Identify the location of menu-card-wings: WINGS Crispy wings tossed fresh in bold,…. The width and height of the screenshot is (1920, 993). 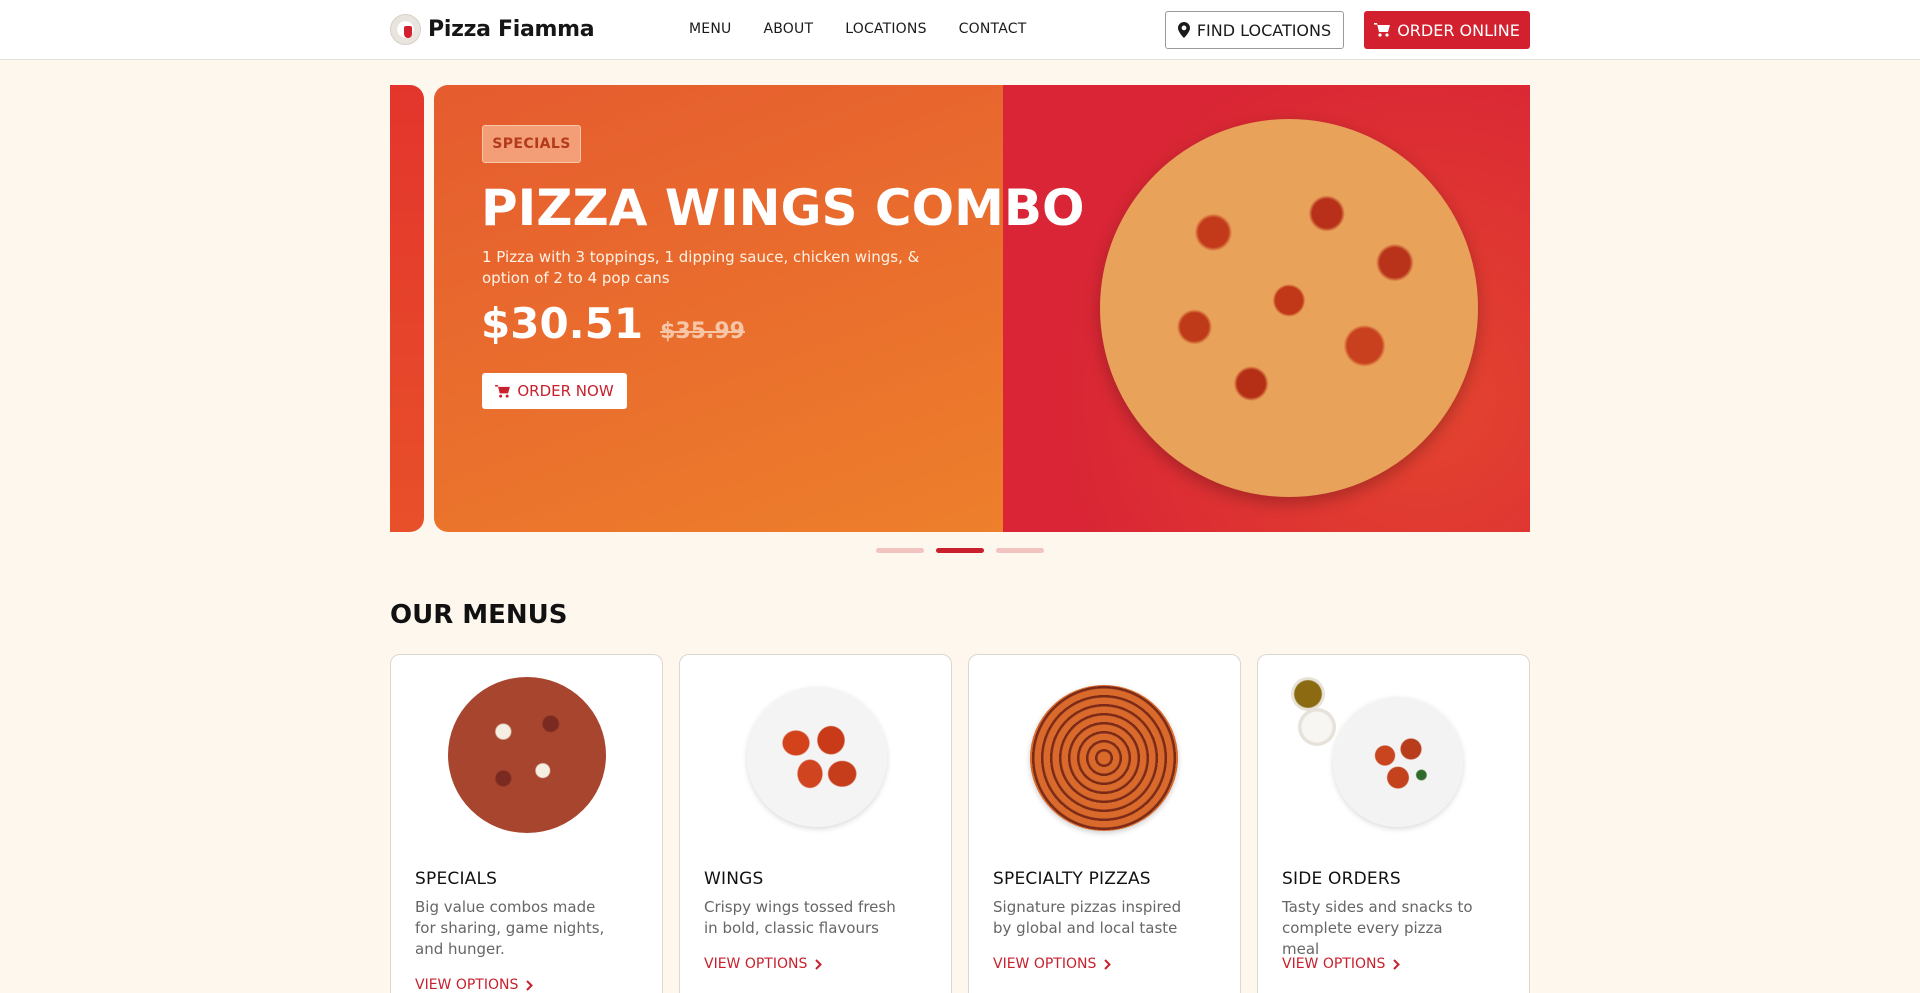
(815, 823).